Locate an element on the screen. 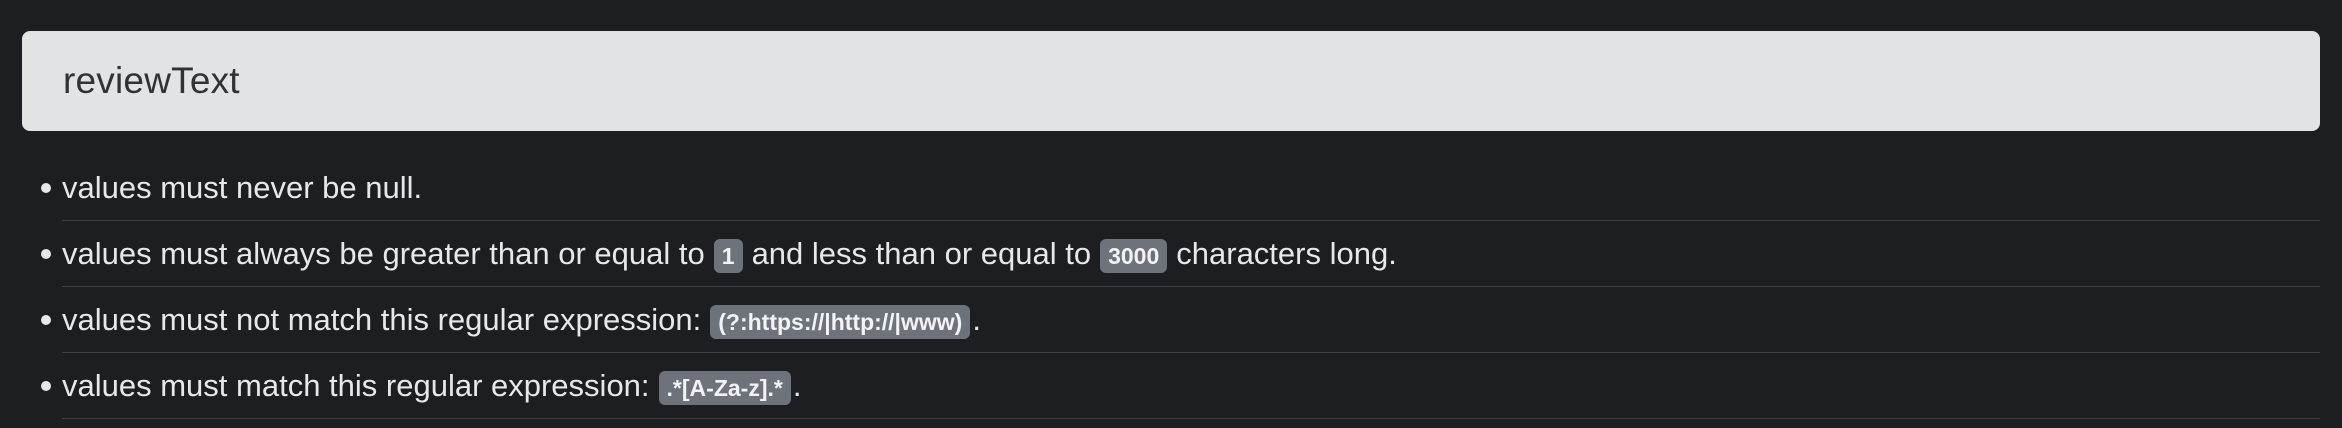 Image resolution: width=2342 pixels, height=428 pixels. field-name-title: reviewText is located at coordinates (151, 80).